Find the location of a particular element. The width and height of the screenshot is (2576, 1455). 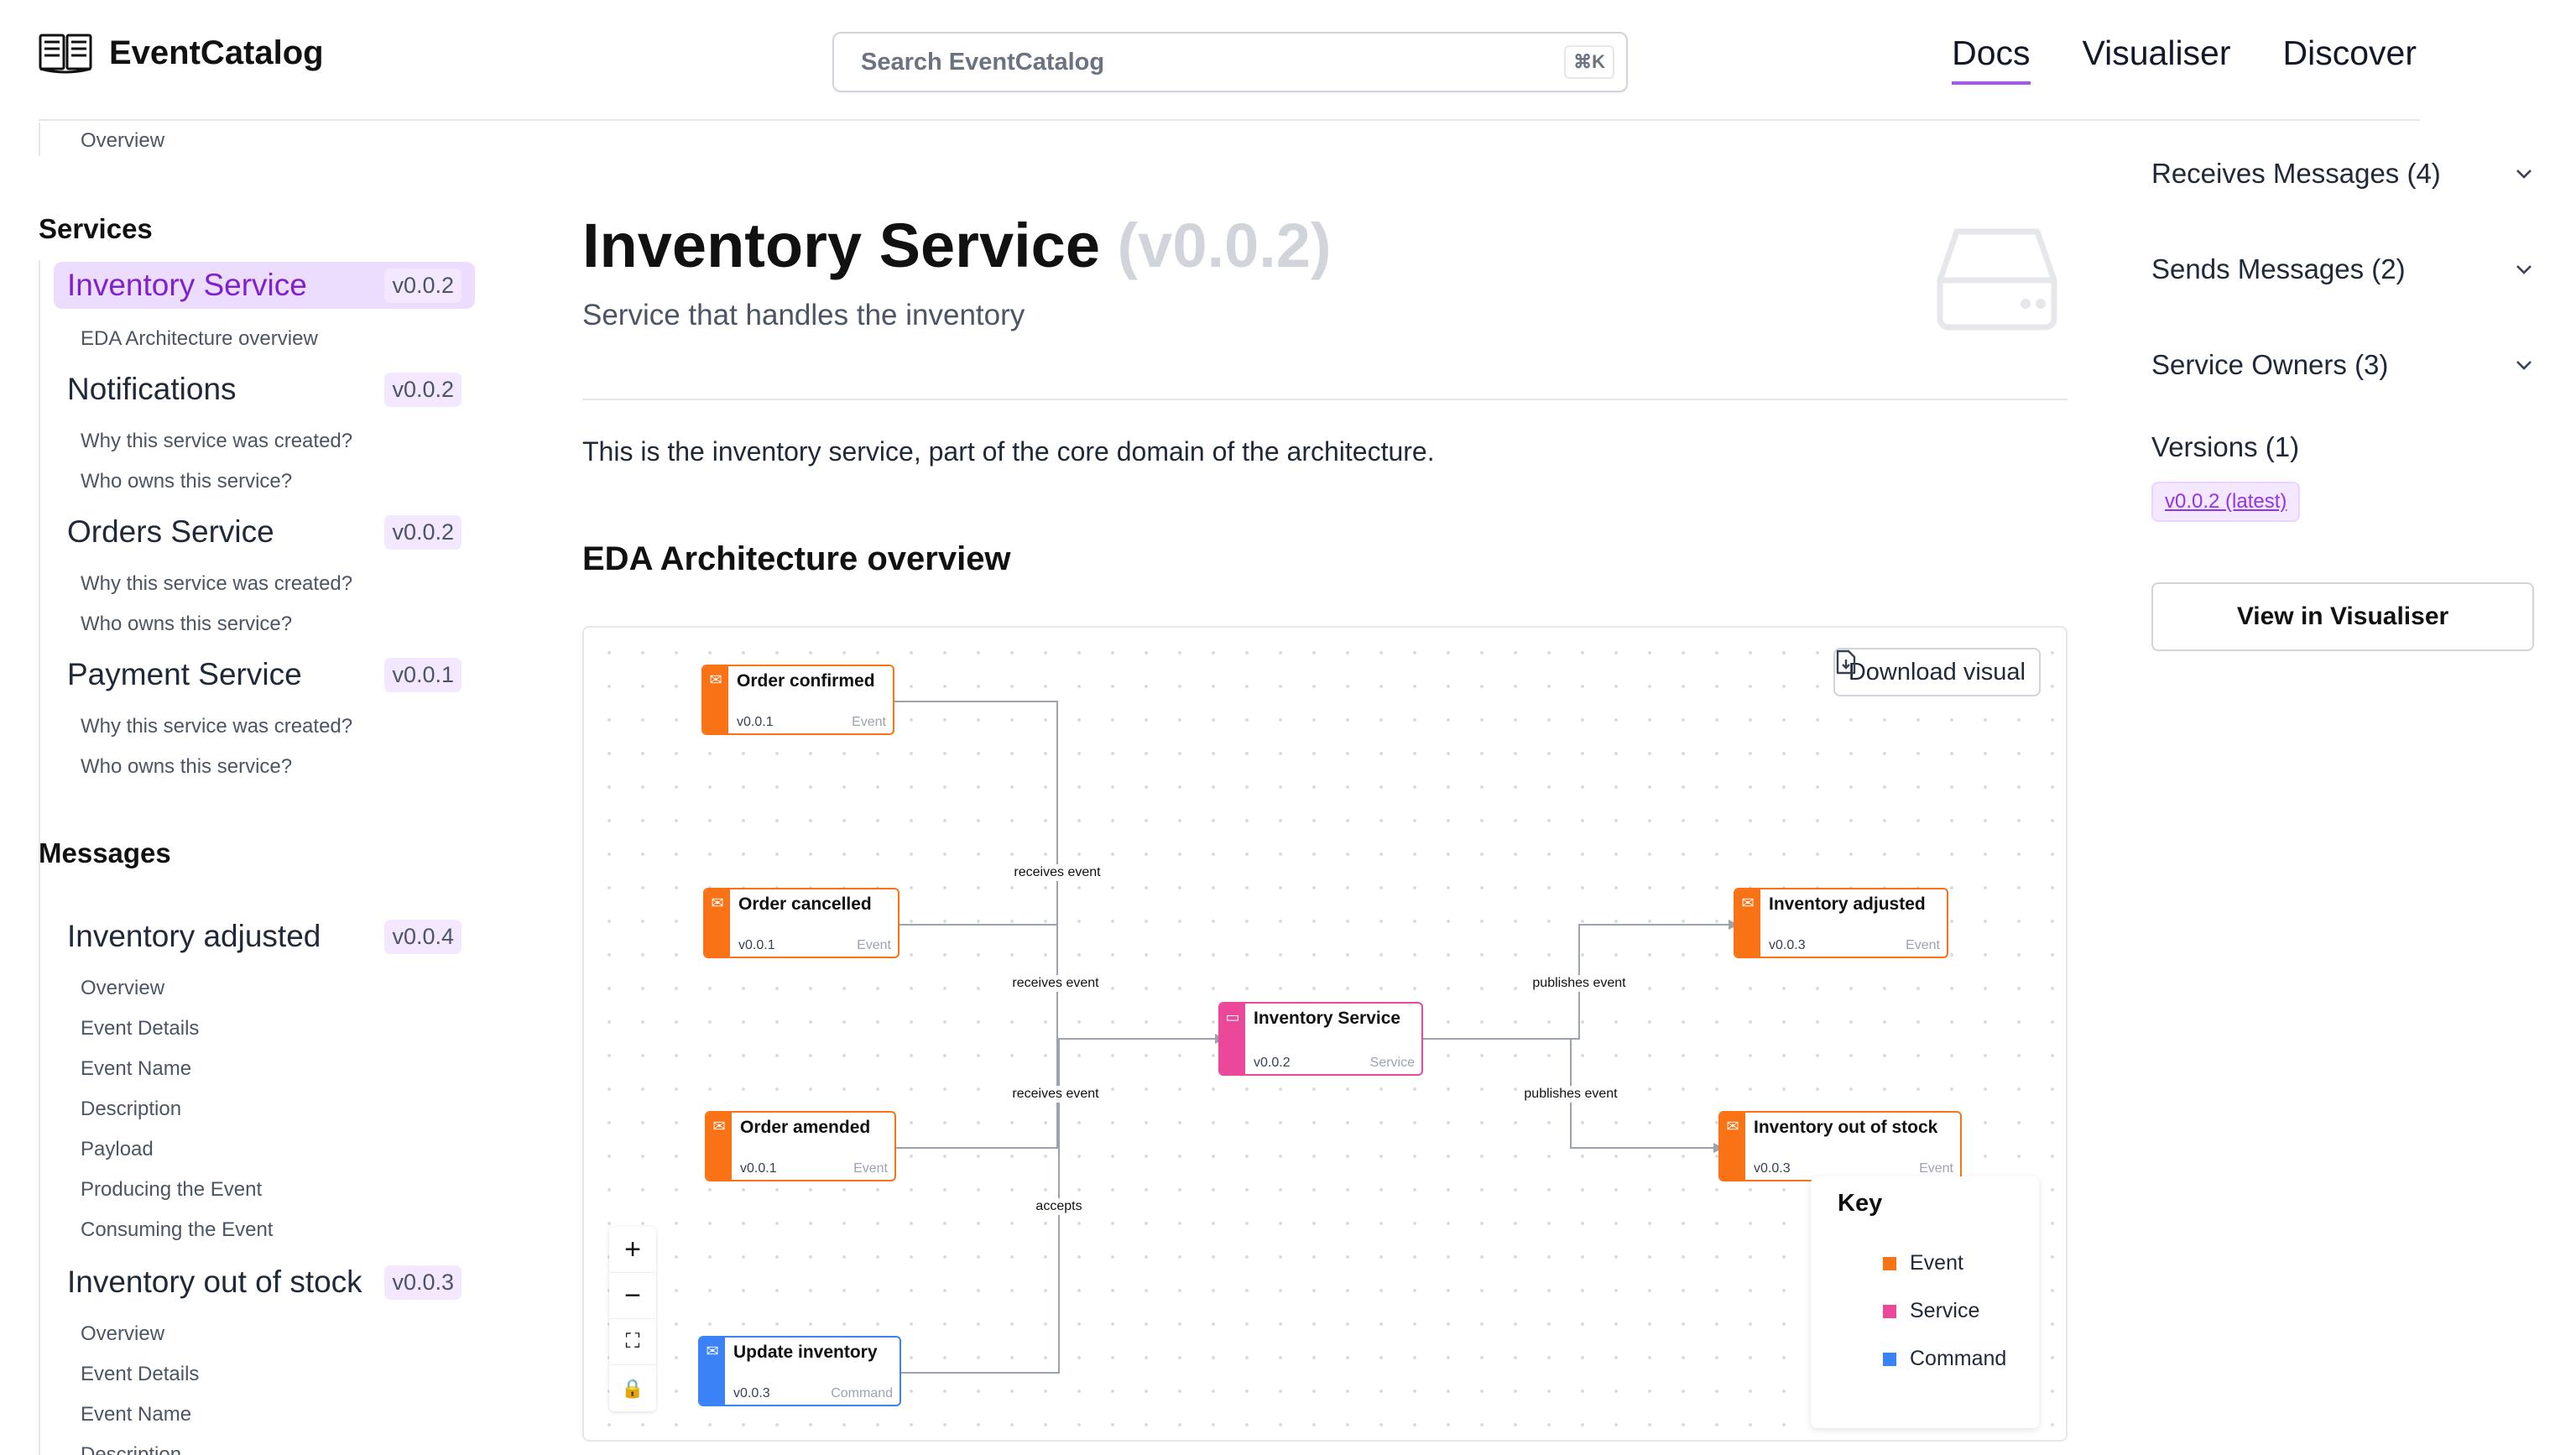

legend-item-service: Service is located at coordinates (1925, 1311).